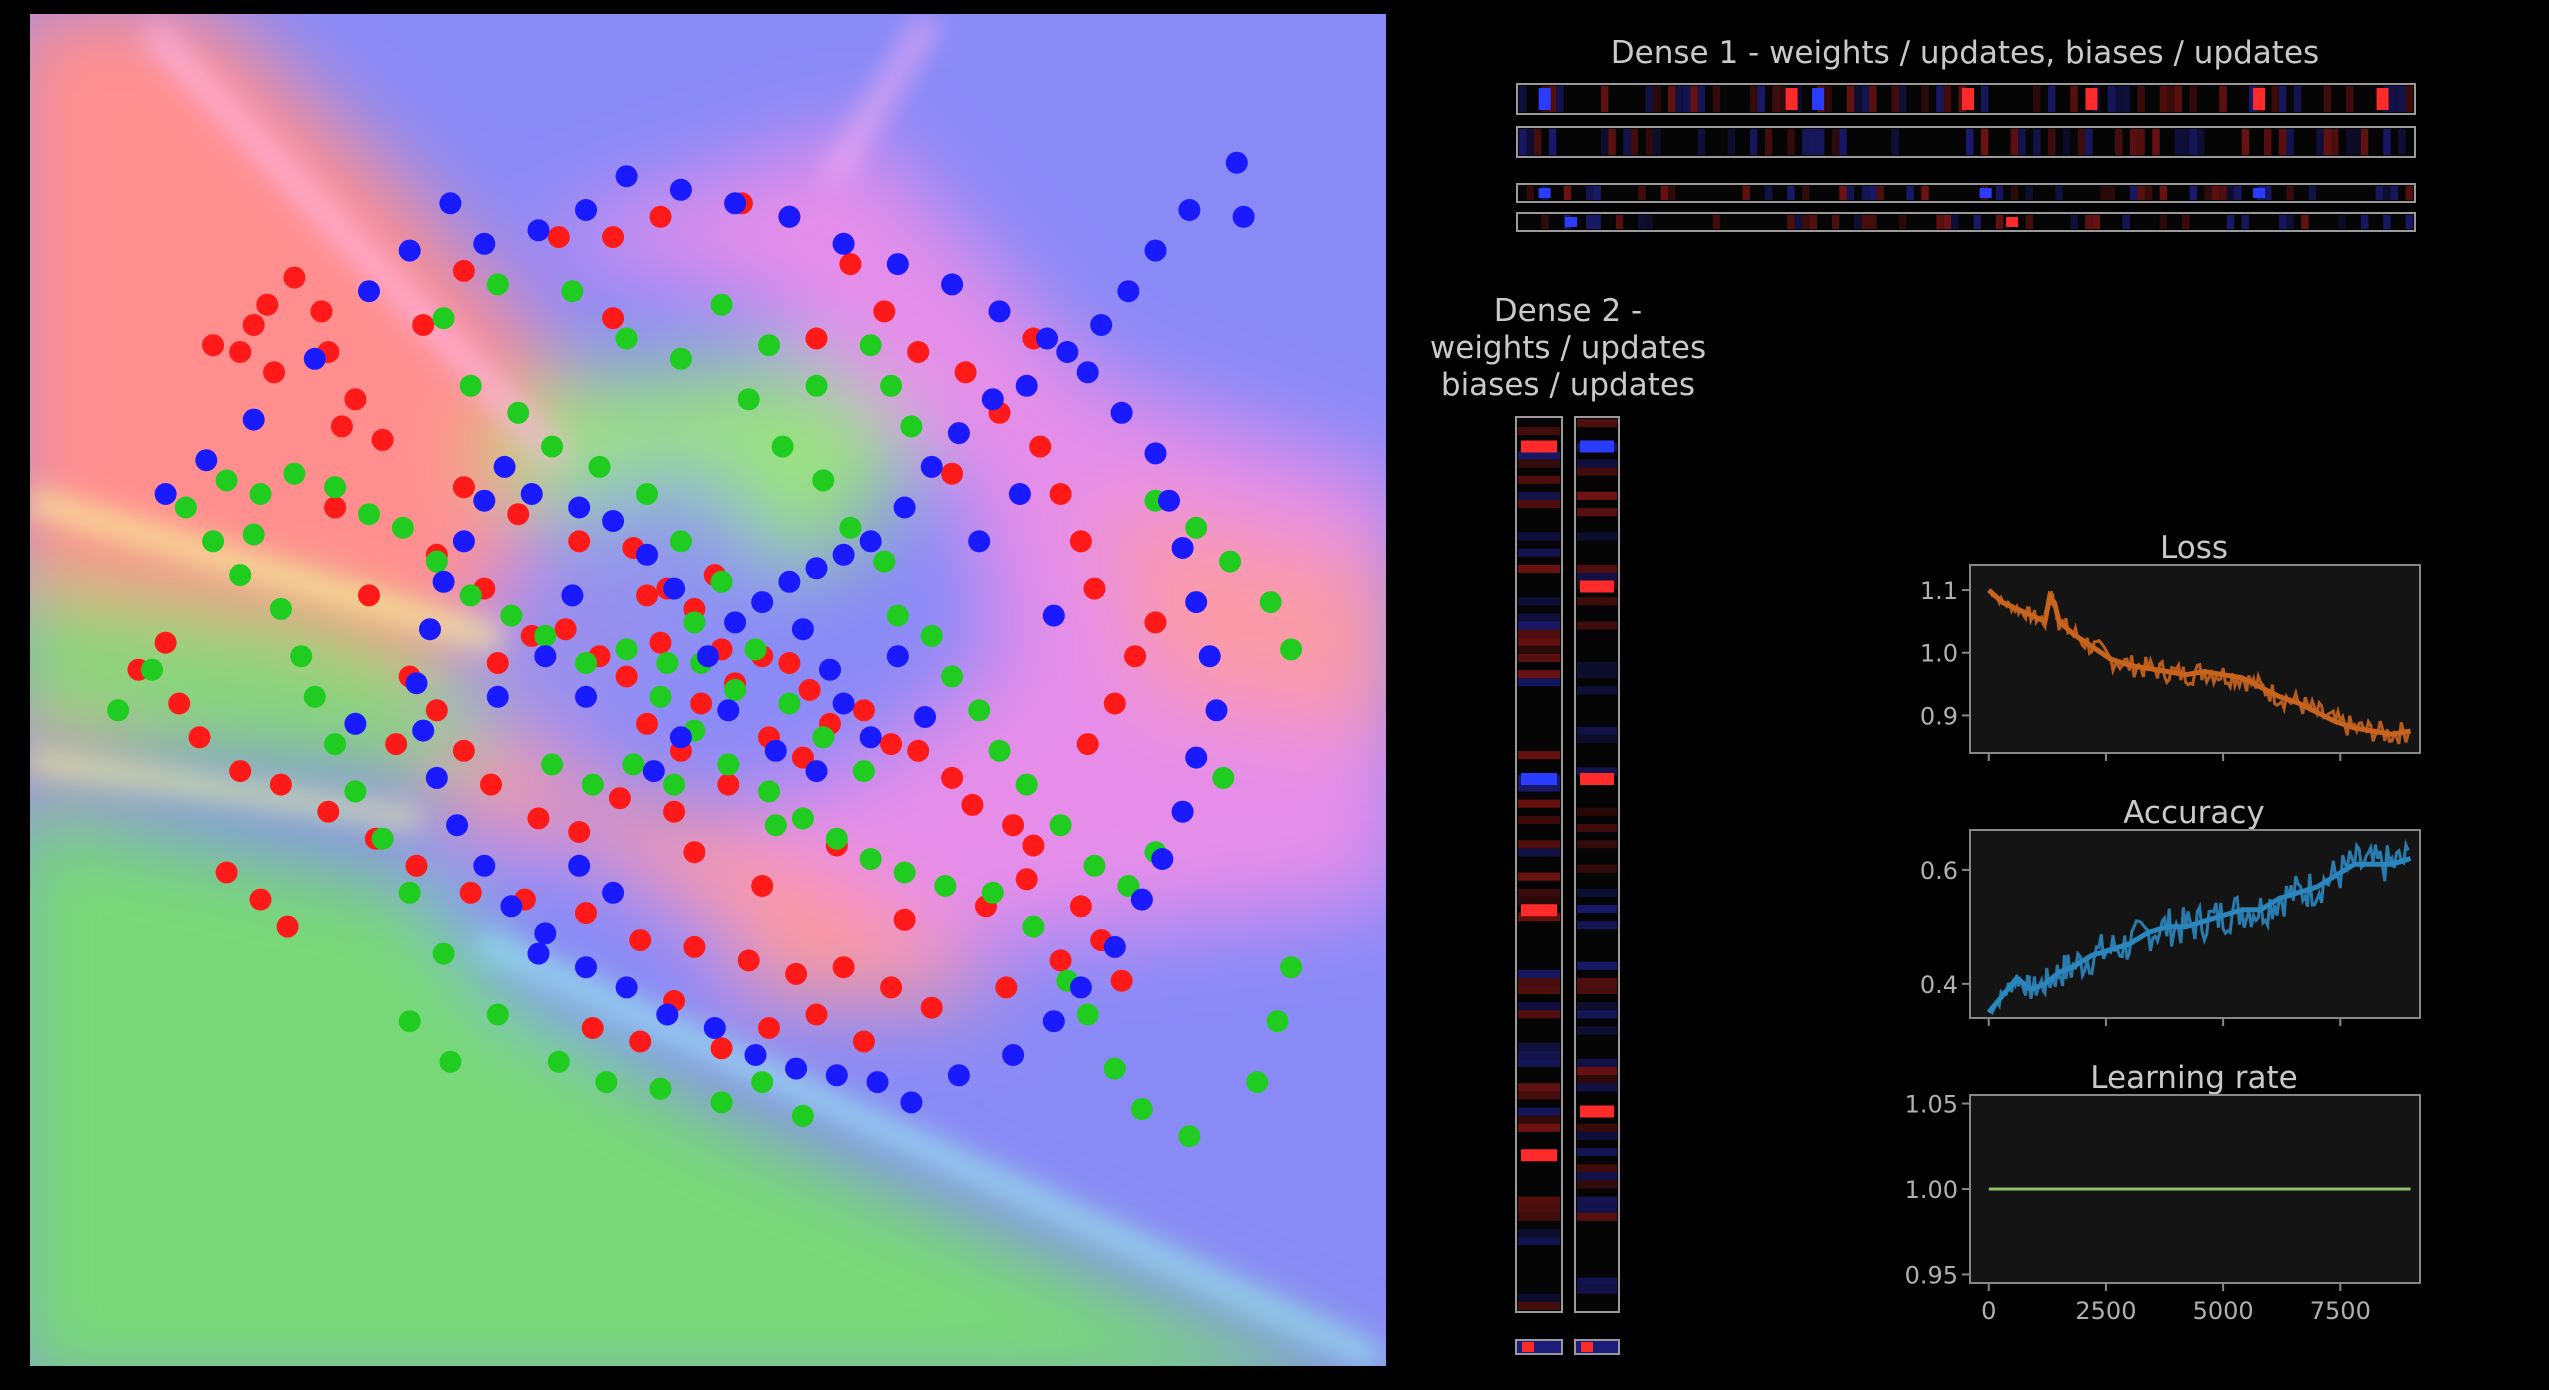 This screenshot has height=1390, width=2549. I want to click on lr-marks-xtick-label-2: 5000, so click(2223, 1311).